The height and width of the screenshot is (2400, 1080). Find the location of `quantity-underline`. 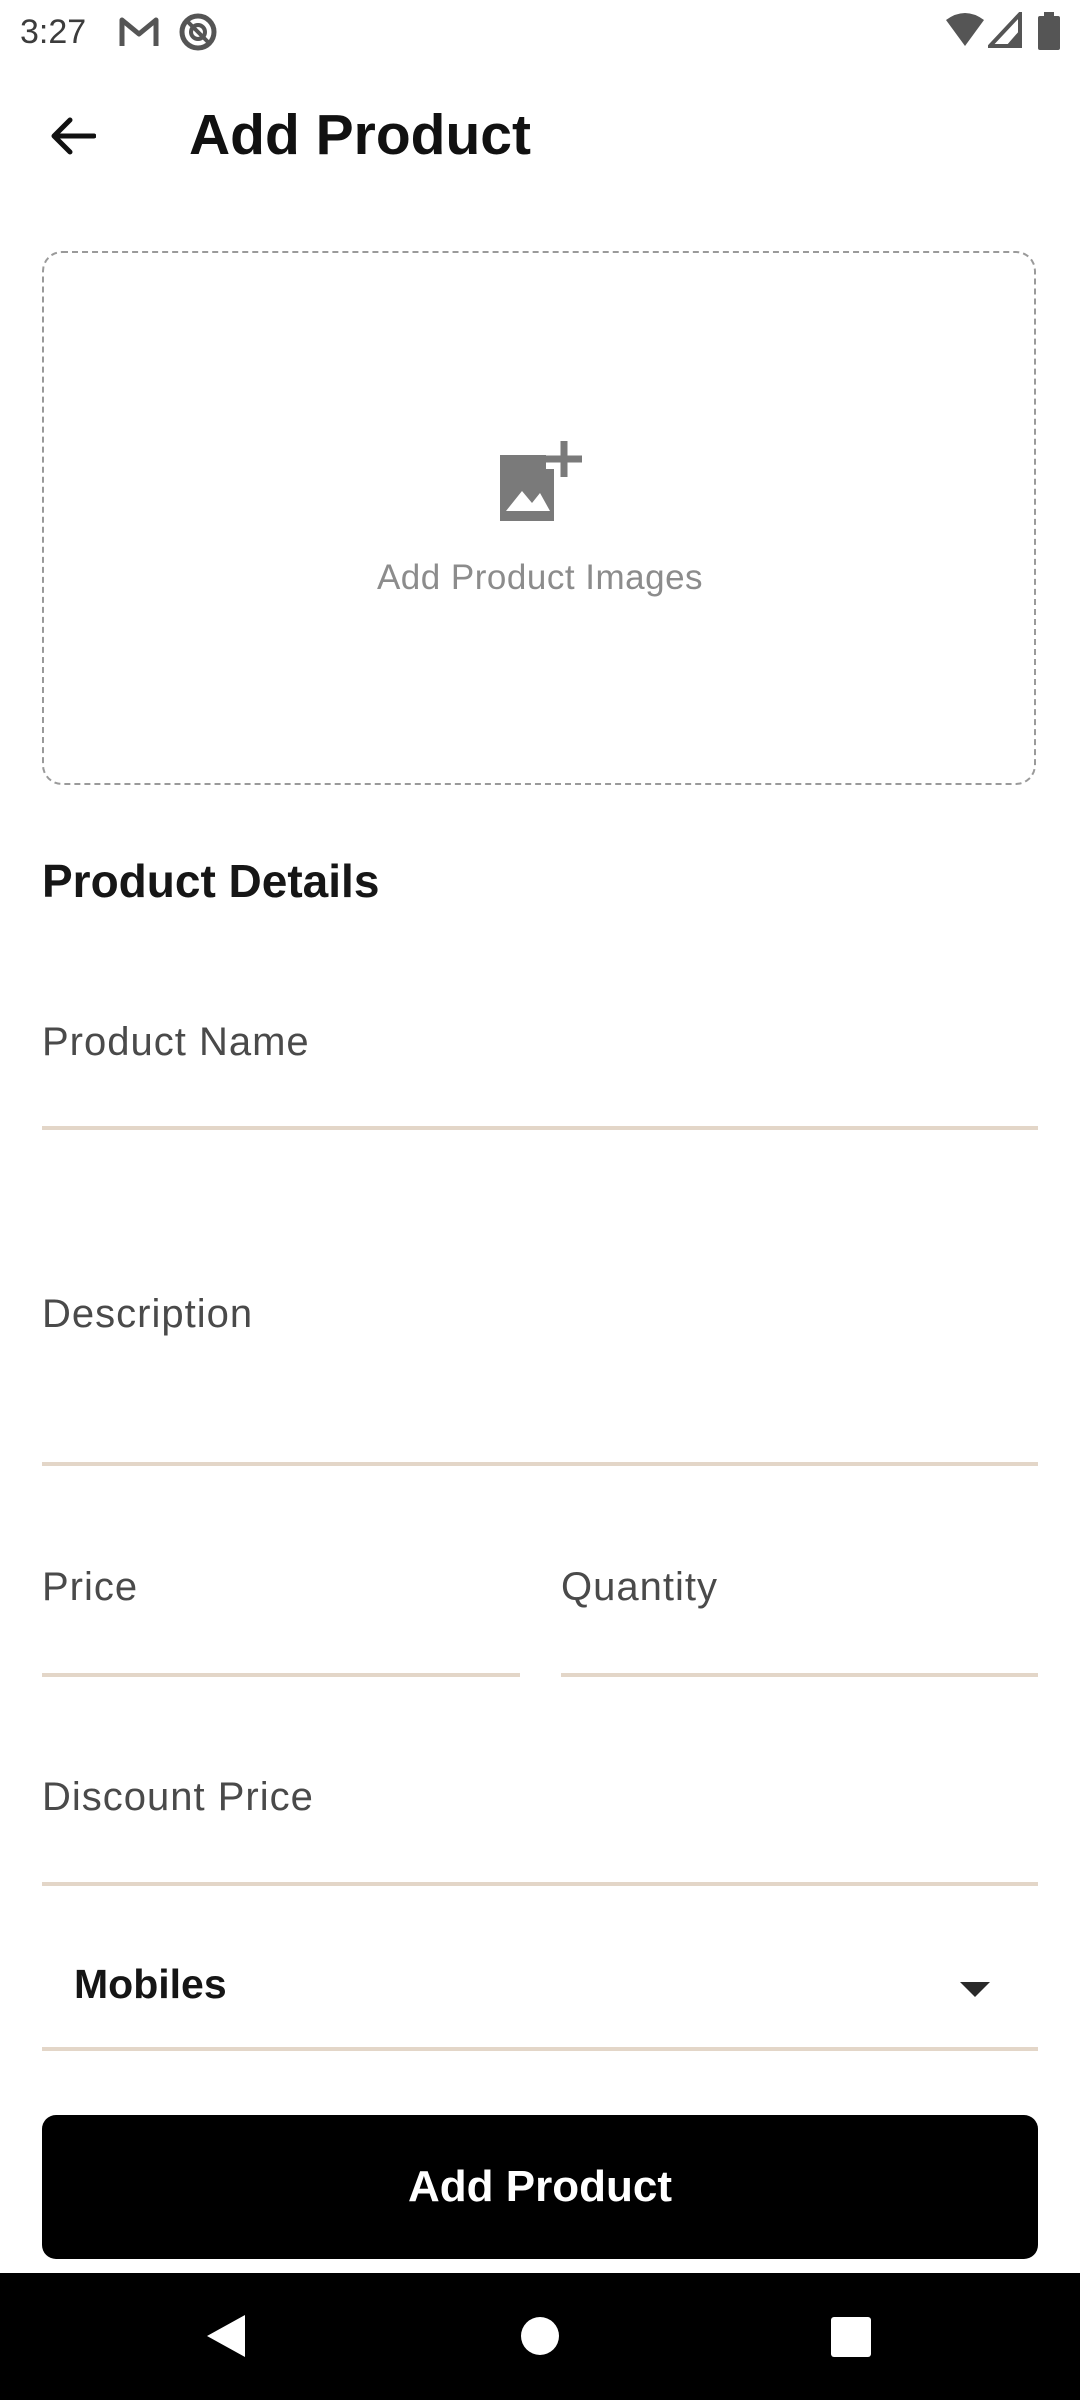

quantity-underline is located at coordinates (799, 1675).